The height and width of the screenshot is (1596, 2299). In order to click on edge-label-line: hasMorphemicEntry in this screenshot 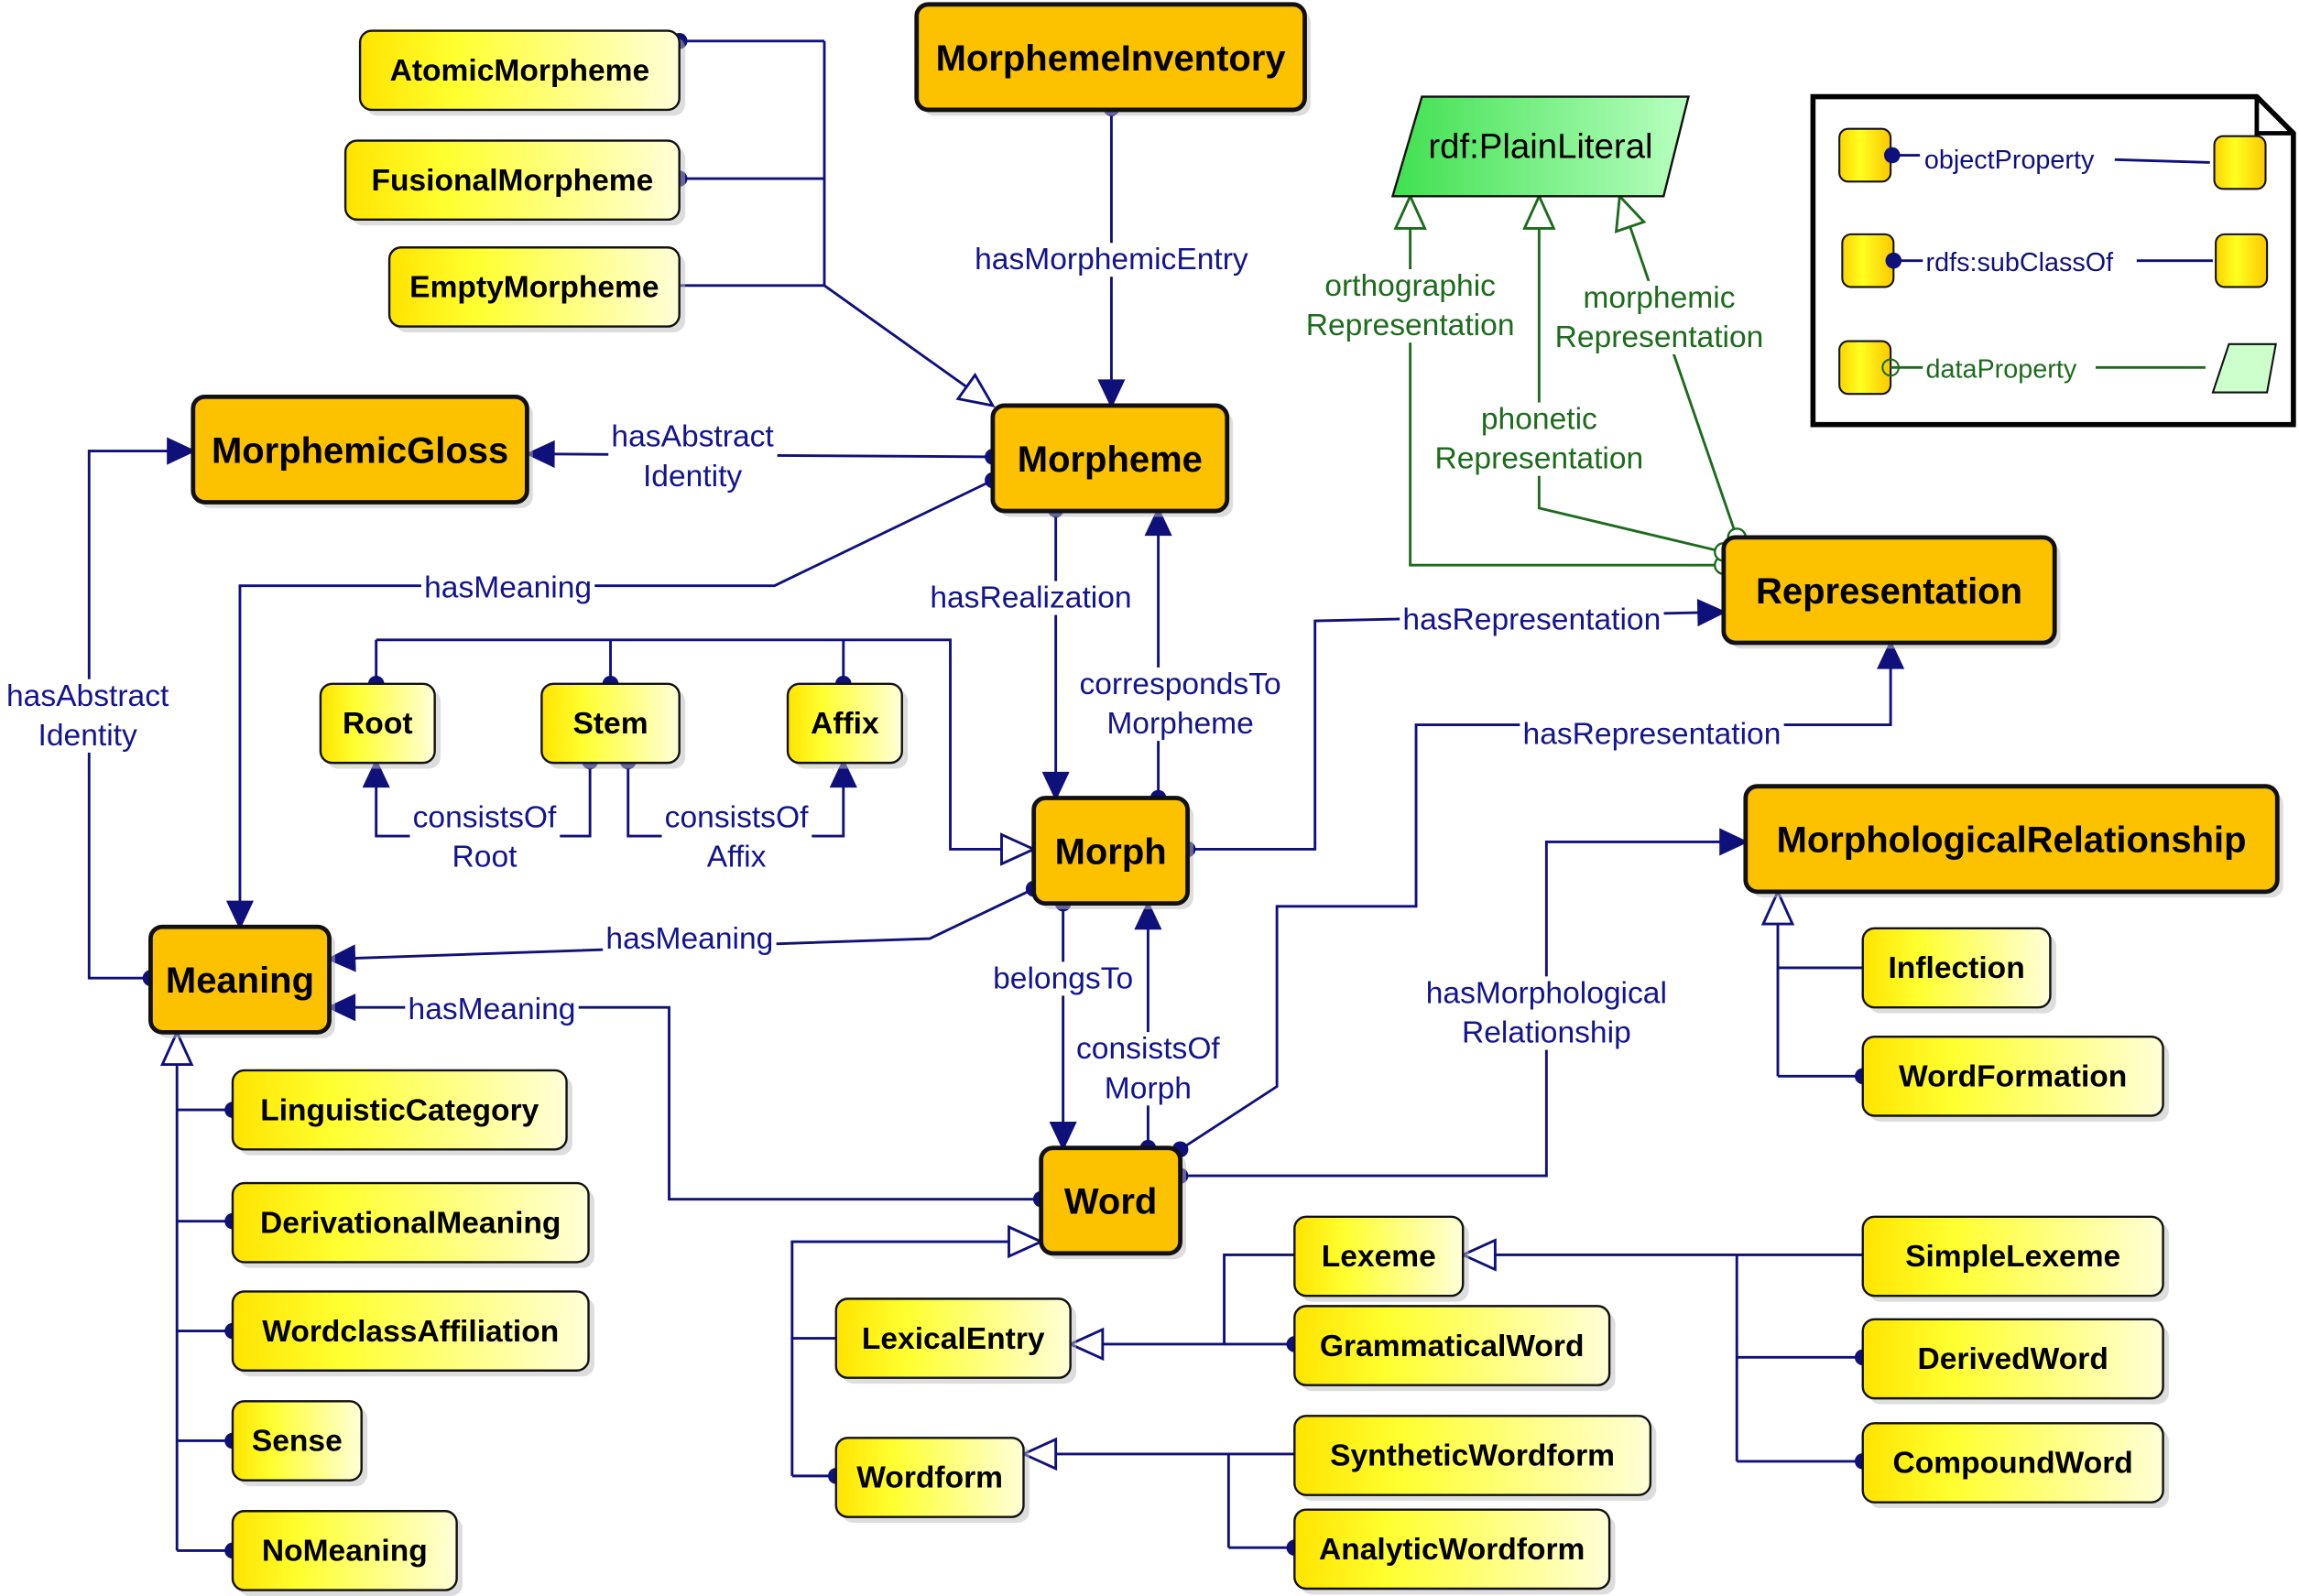, I will do `click(1111, 260)`.